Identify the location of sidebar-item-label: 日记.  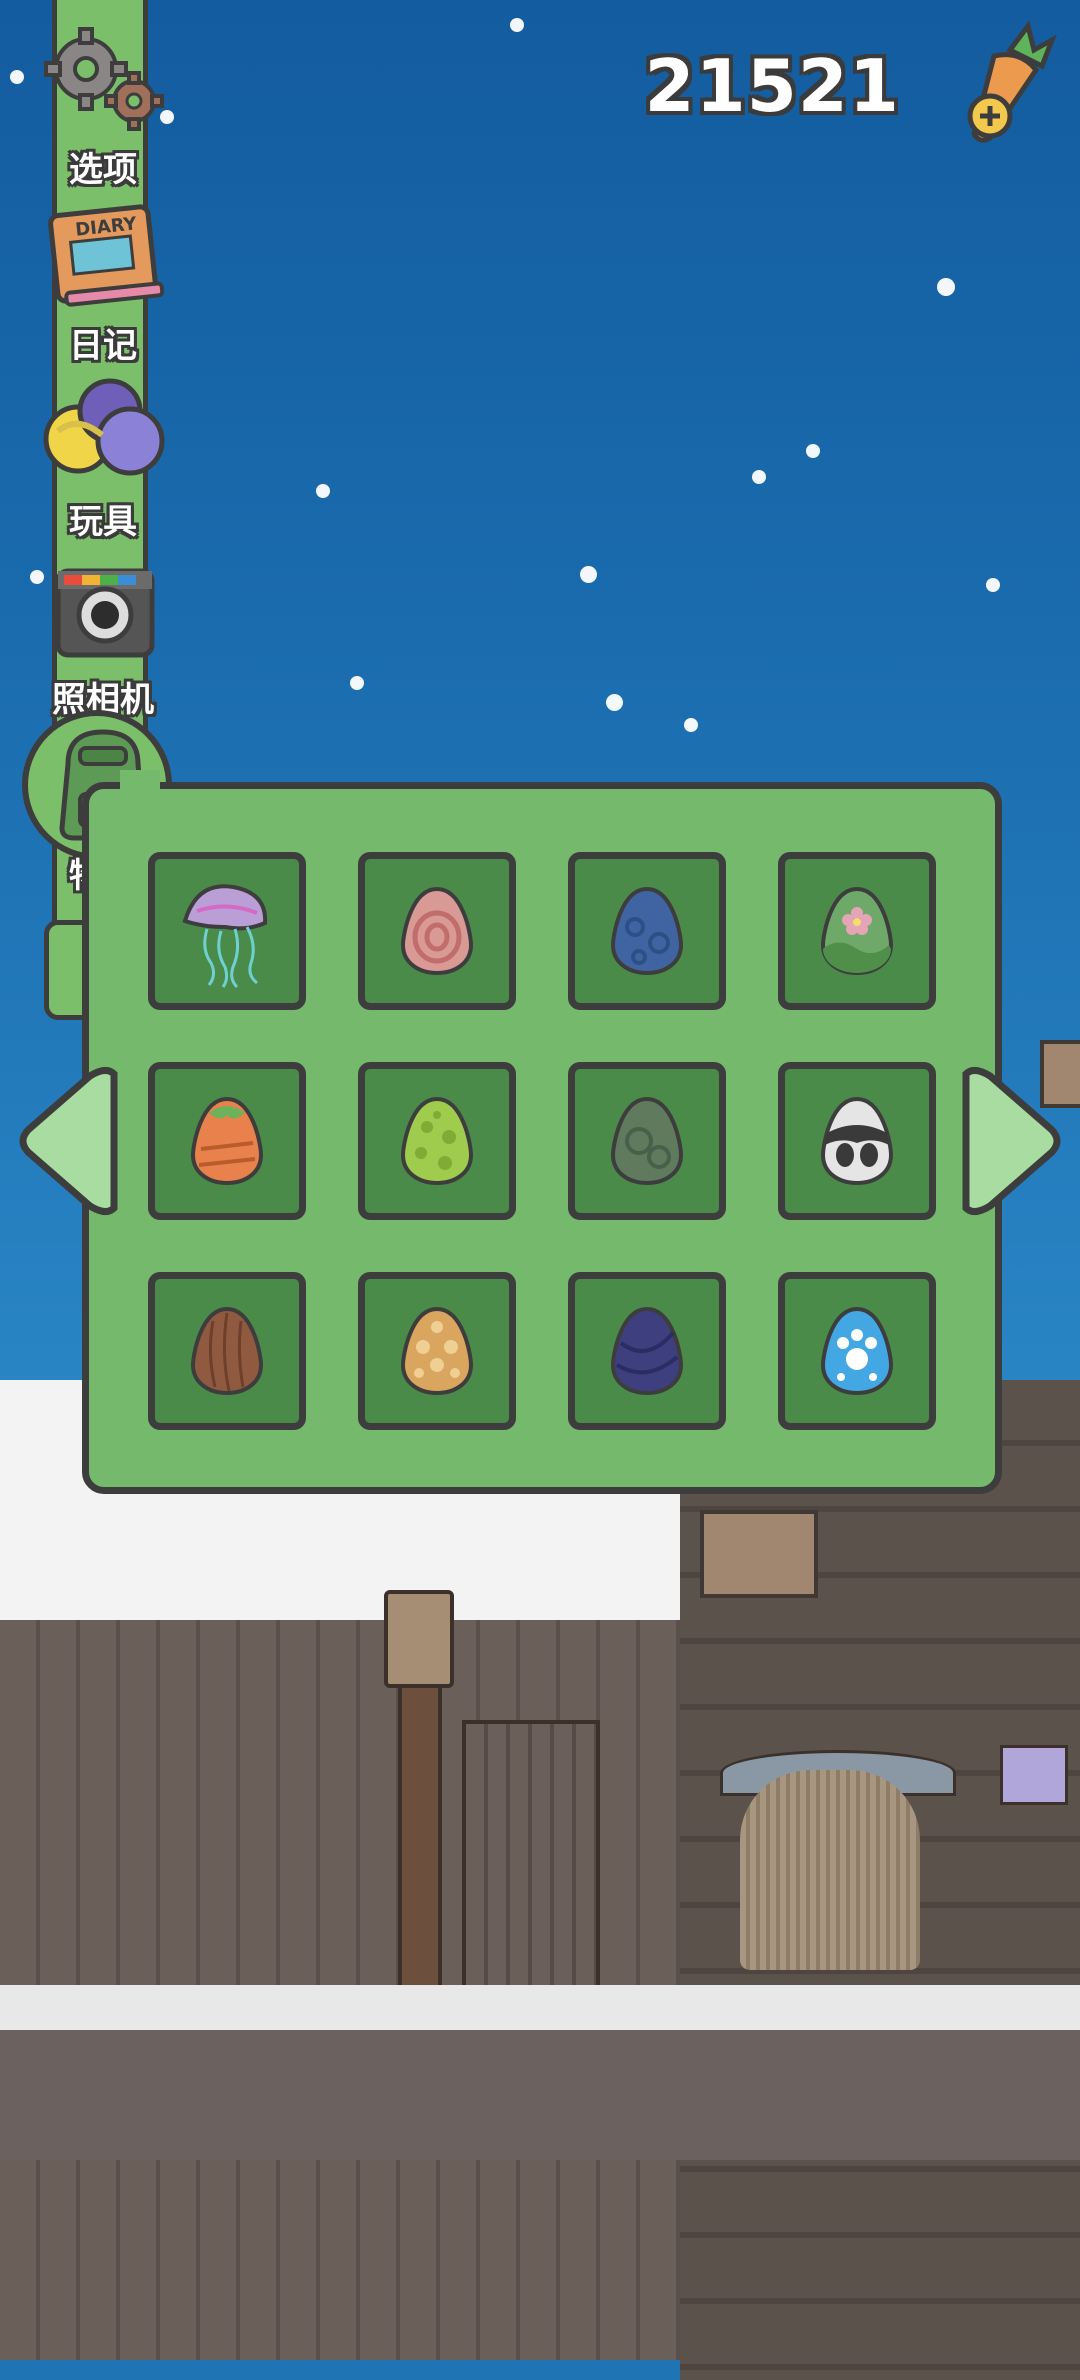
(103, 346).